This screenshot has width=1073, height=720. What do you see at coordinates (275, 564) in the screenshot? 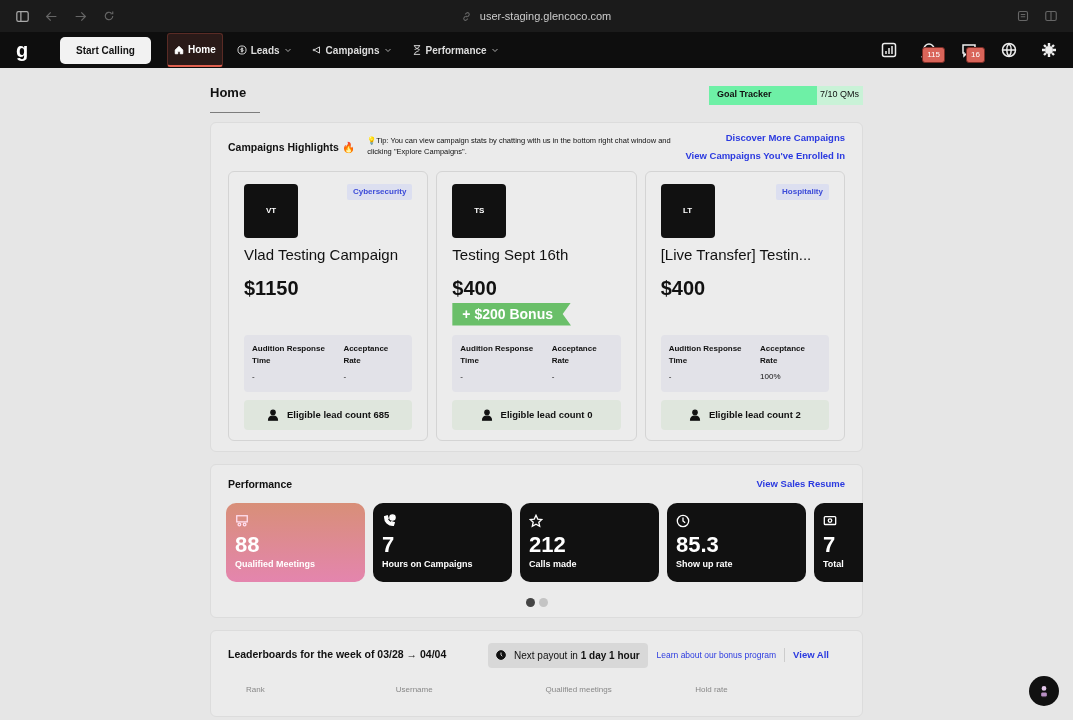
I see `metric-label: Qualified Meetings` at bounding box center [275, 564].